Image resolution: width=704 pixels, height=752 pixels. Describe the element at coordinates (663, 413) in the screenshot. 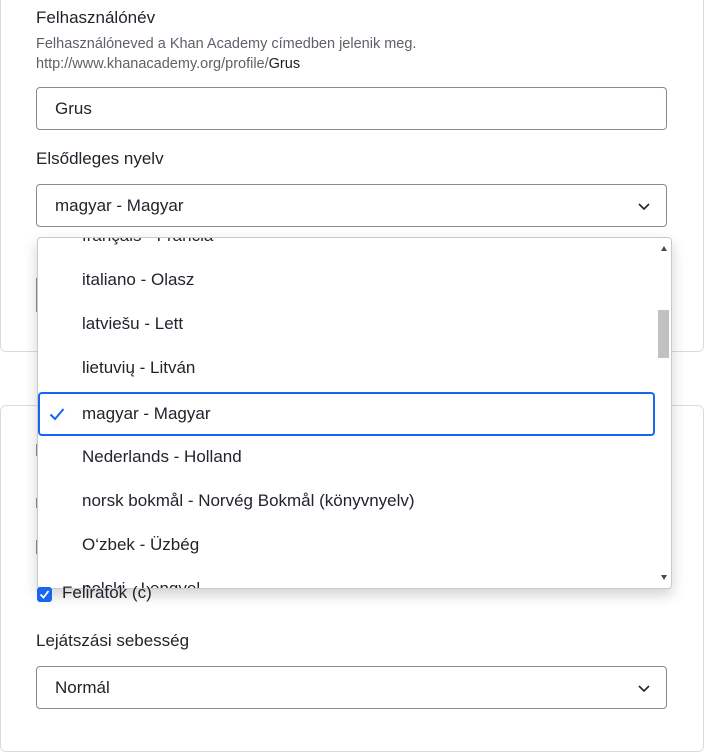

I see `dropdown-scrollbar` at that location.